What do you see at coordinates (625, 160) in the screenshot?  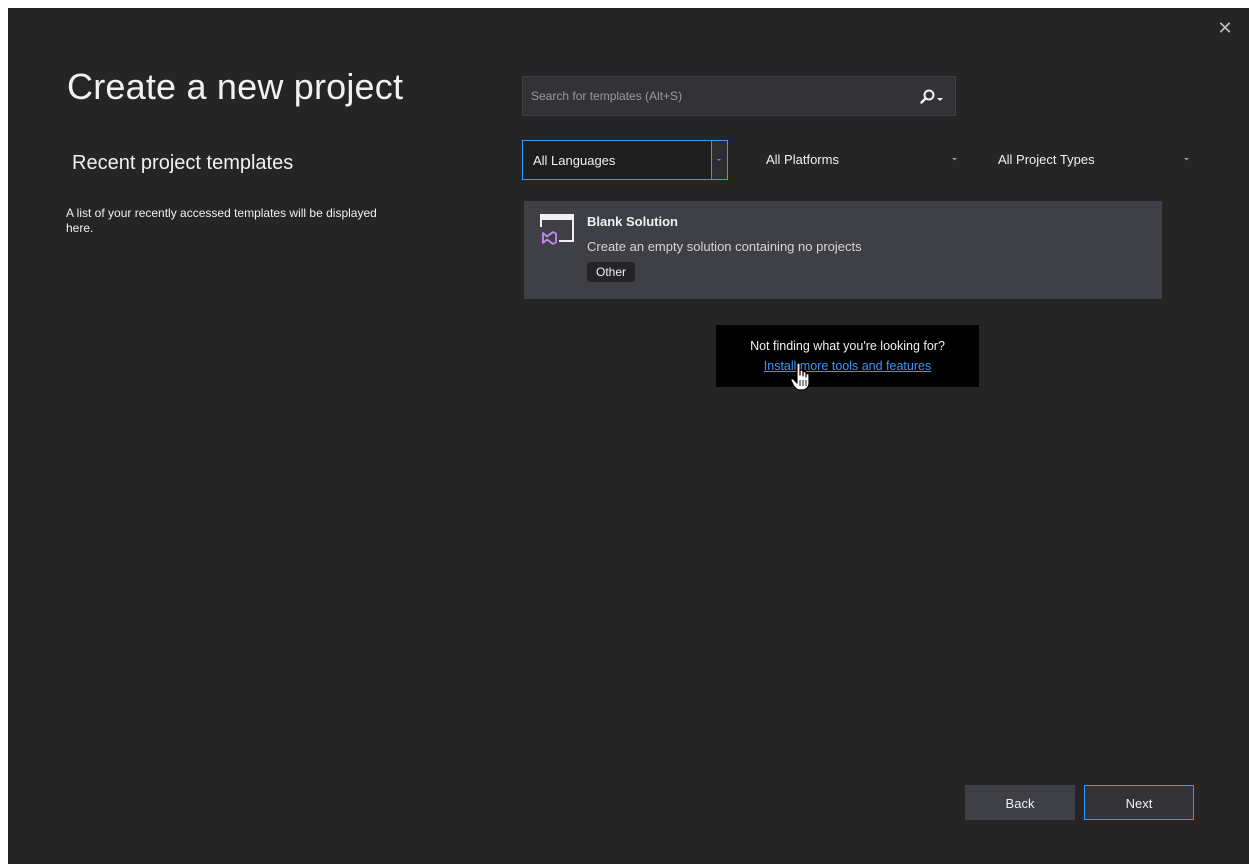 I see `language-filter-dropdown: All Languages` at bounding box center [625, 160].